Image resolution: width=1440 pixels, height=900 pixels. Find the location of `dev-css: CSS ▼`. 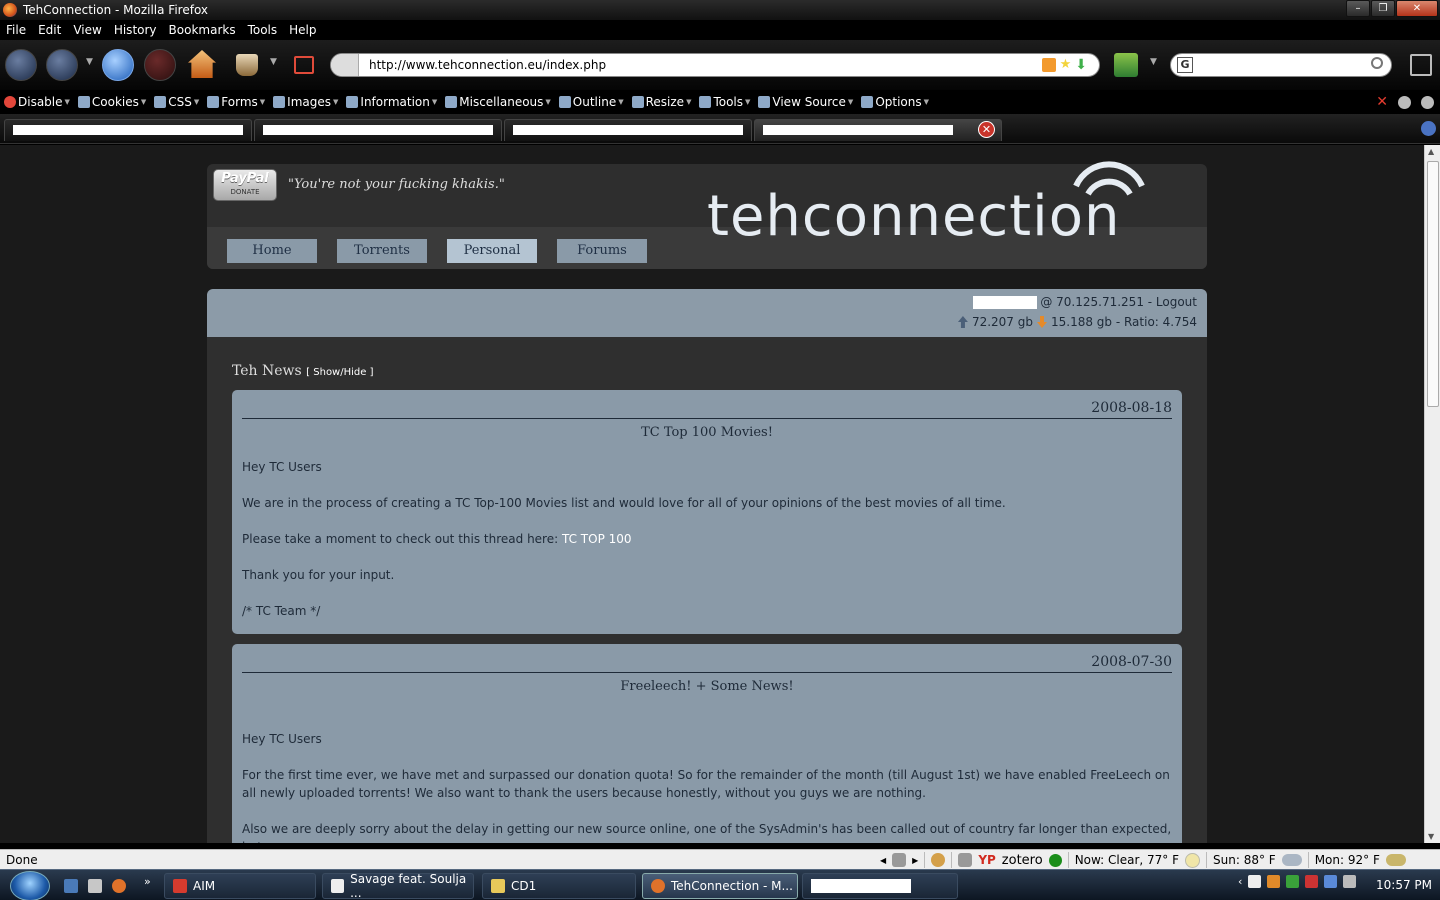

dev-css: CSS ▼ is located at coordinates (176, 102).